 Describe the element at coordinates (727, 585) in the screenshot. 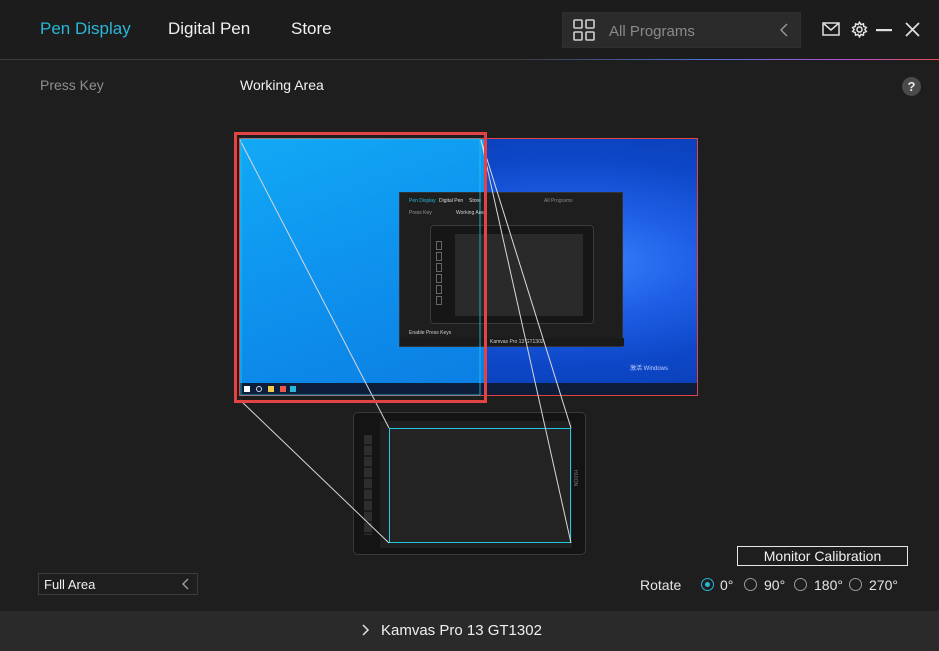

I see `rotate-0-label: 0°` at that location.